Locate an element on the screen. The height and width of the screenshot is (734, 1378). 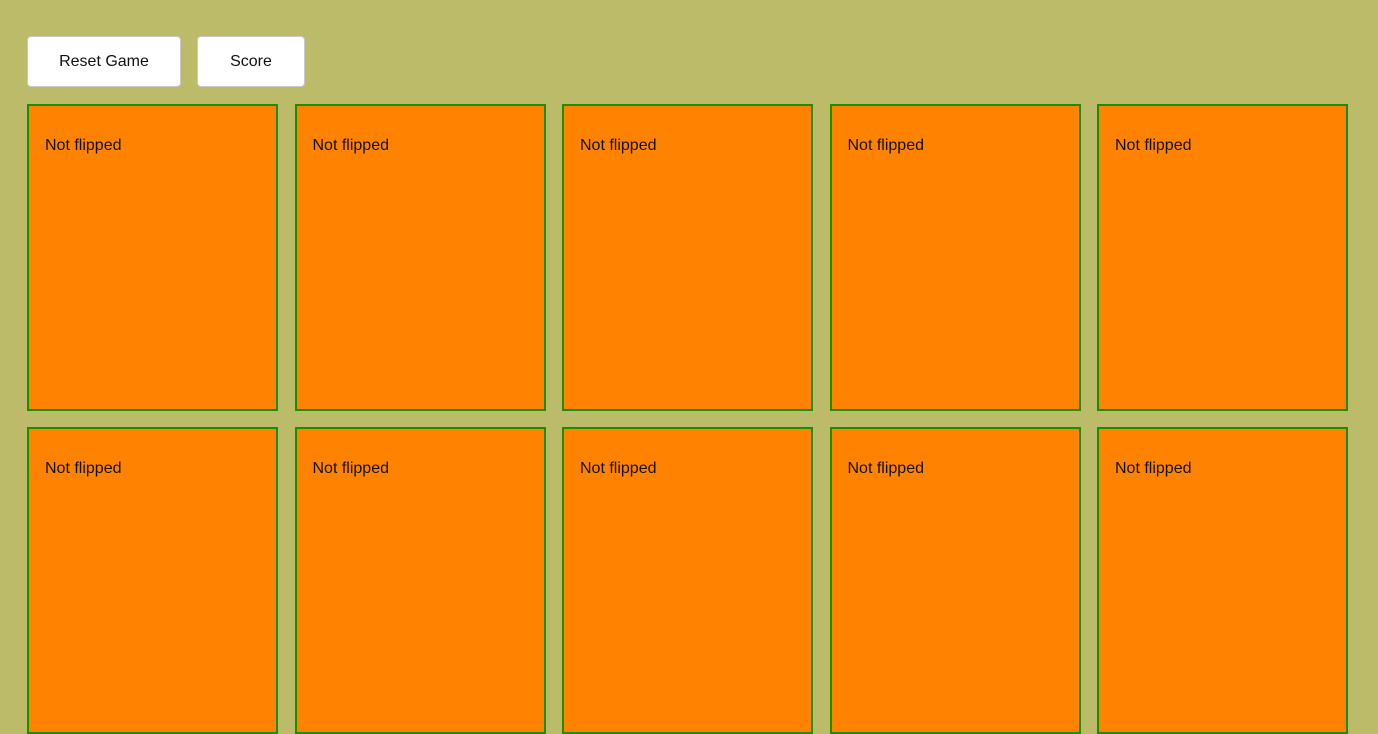
reset-game-button: Reset Game is located at coordinates (104, 61).